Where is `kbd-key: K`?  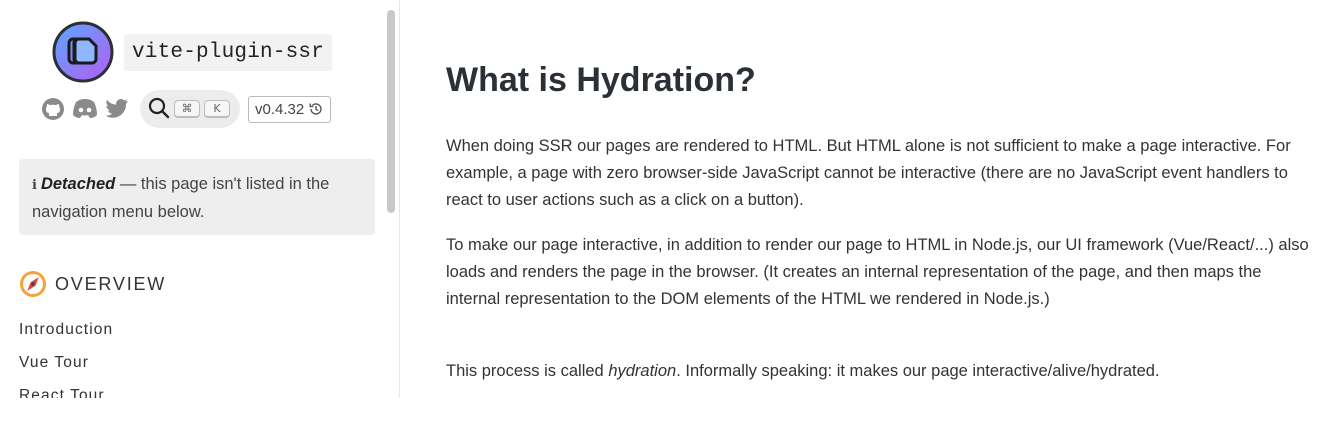 kbd-key: K is located at coordinates (217, 109).